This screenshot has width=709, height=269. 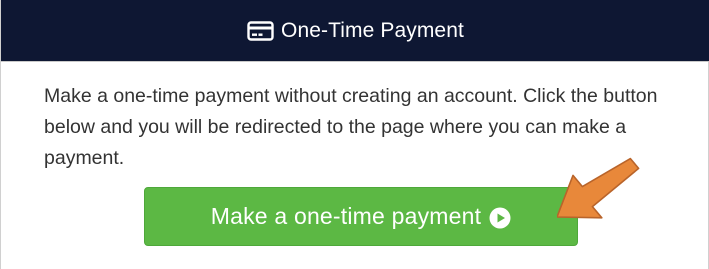 I want to click on make-payment-button: Make a one-time payment, so click(x=361, y=216).